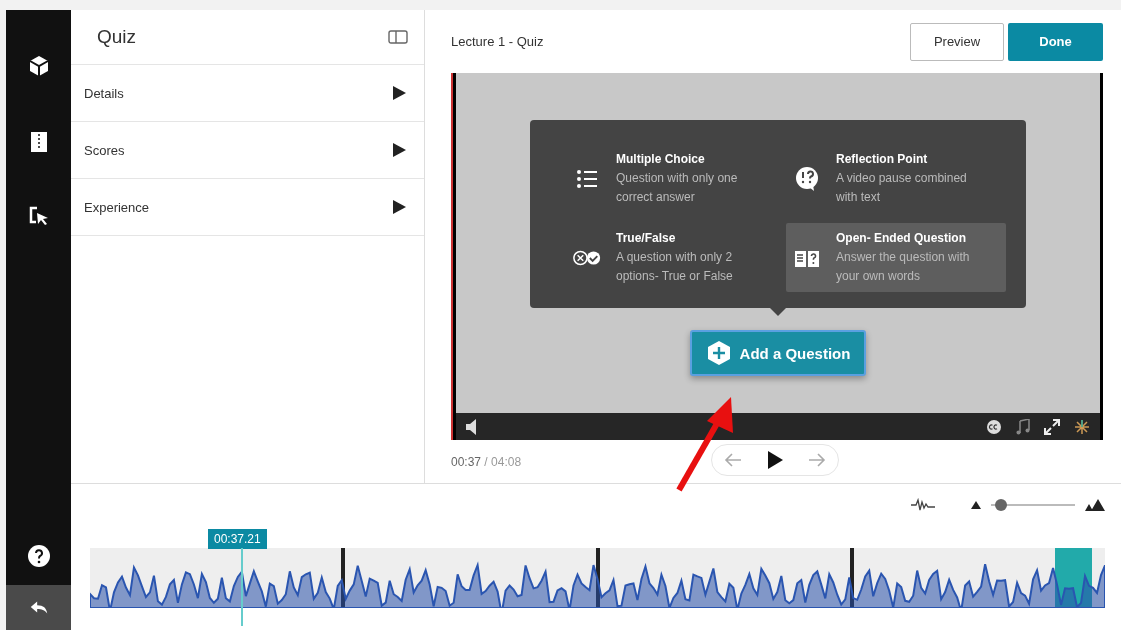  I want to click on panel-section-item: Details, so click(247, 93).